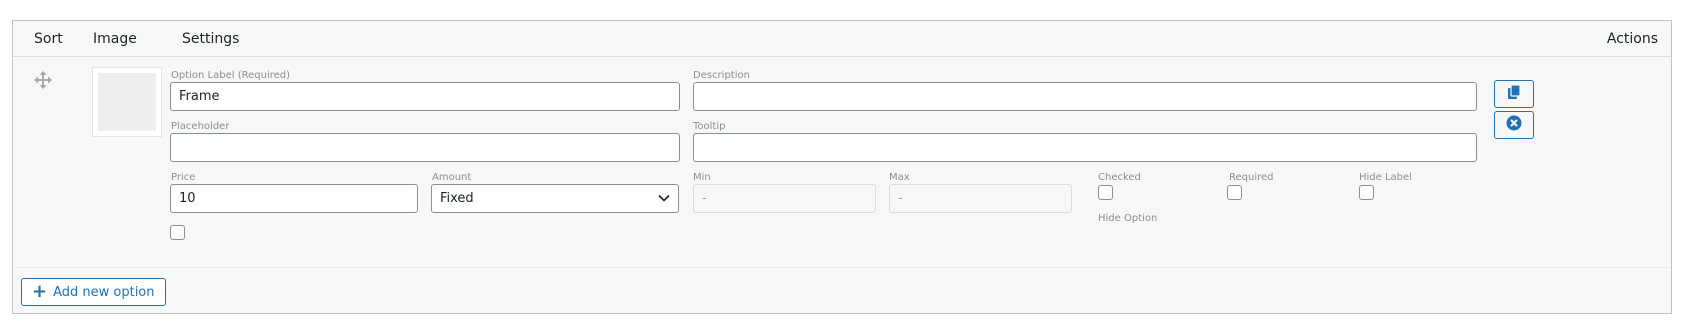  I want to click on description-label: Description, so click(721, 75).